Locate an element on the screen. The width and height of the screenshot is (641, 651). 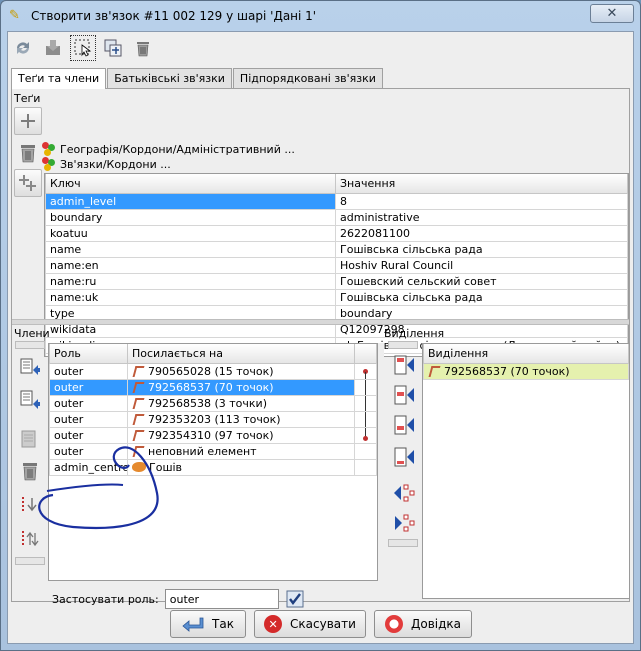
role-input is located at coordinates (221, 599).